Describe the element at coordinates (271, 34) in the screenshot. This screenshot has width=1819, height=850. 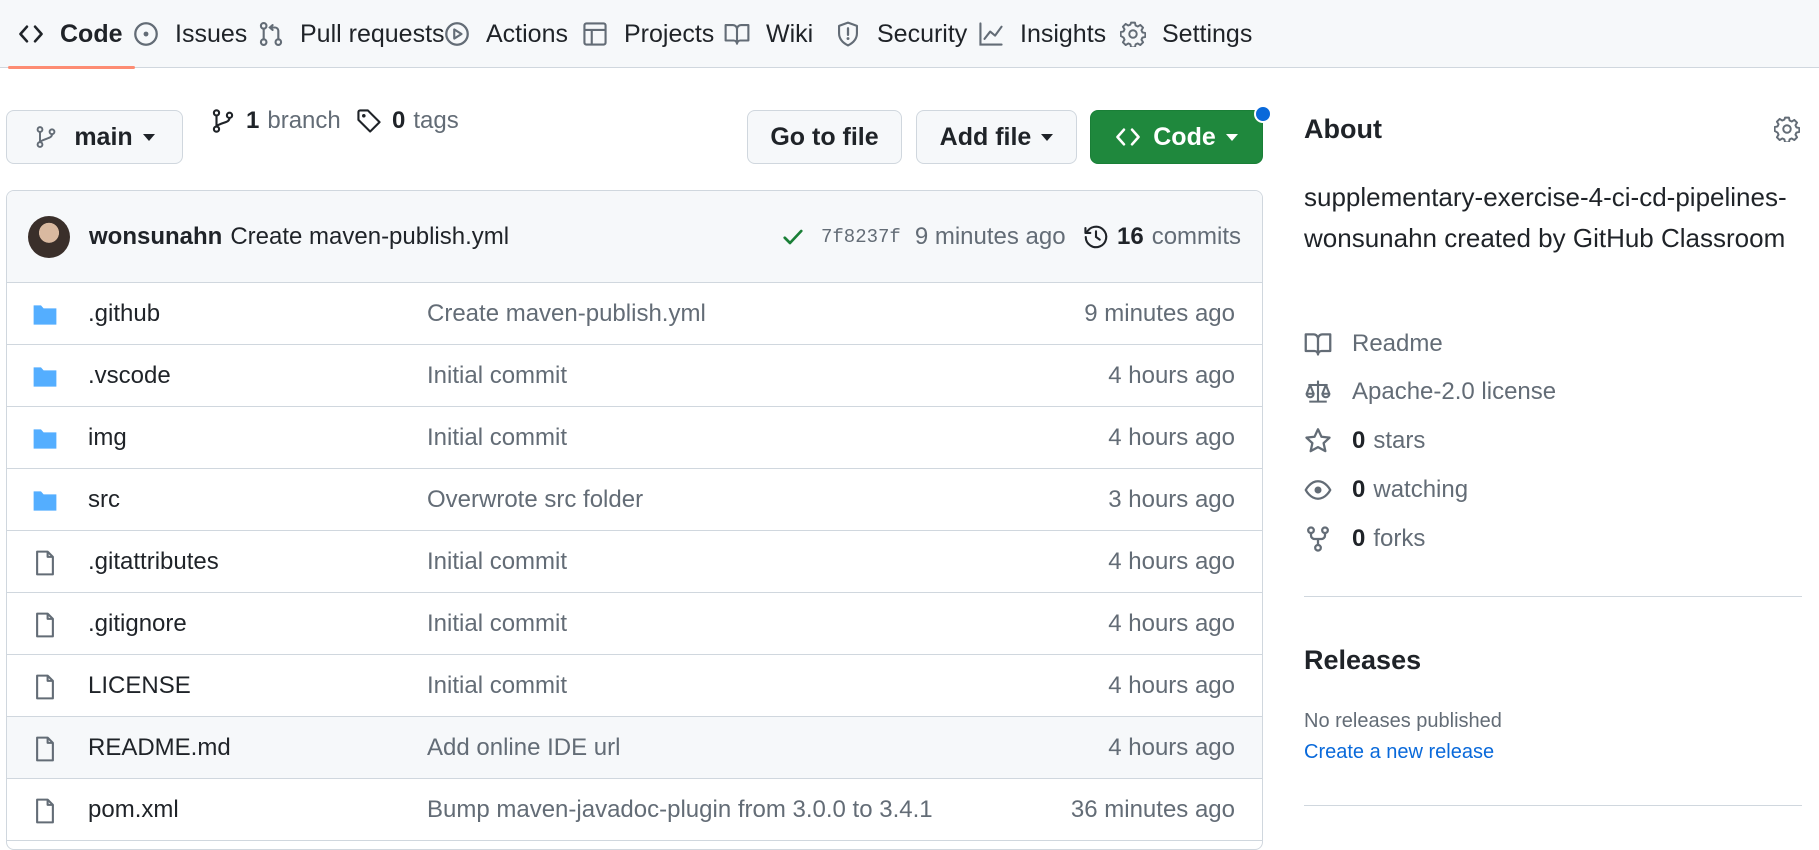
I see `git-pull-request-icon` at that location.